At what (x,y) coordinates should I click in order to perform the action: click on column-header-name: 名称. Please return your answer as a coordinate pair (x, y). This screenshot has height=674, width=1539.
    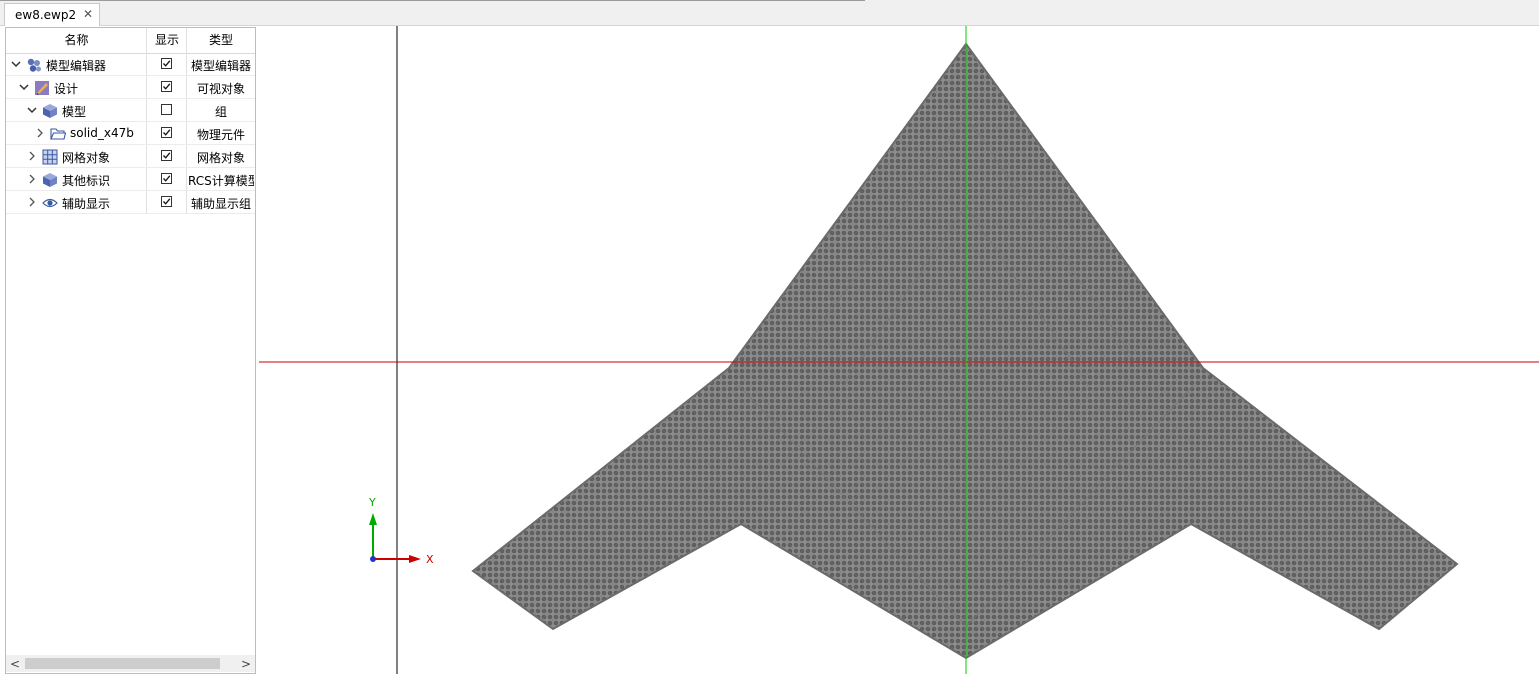
    Looking at the image, I should click on (76, 40).